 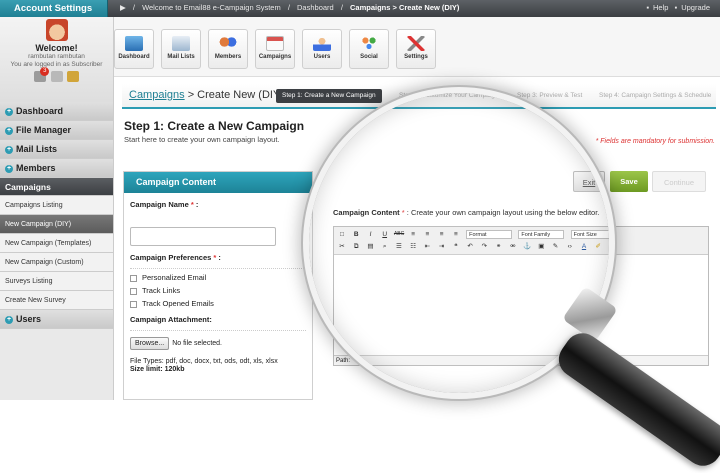 I want to click on anchor-icon: ⚓, so click(x=527, y=246).